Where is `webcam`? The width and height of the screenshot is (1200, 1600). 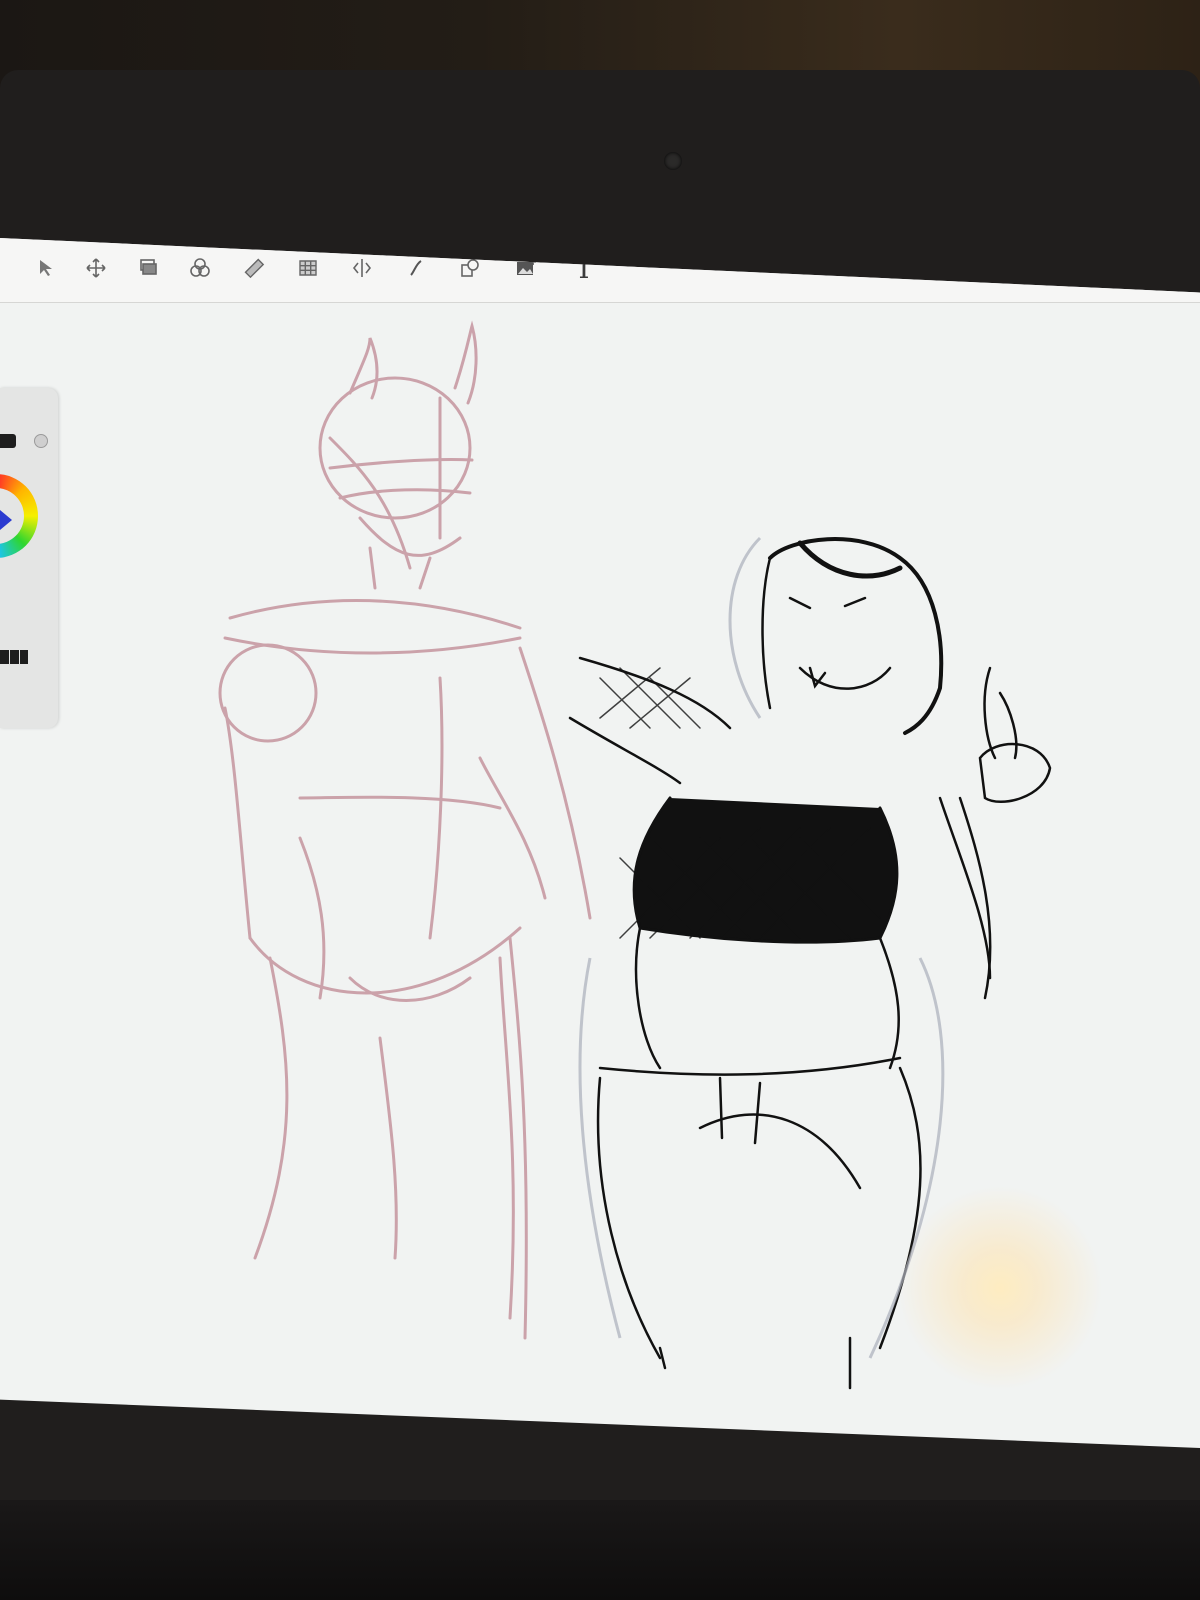
webcam is located at coordinates (673, 161).